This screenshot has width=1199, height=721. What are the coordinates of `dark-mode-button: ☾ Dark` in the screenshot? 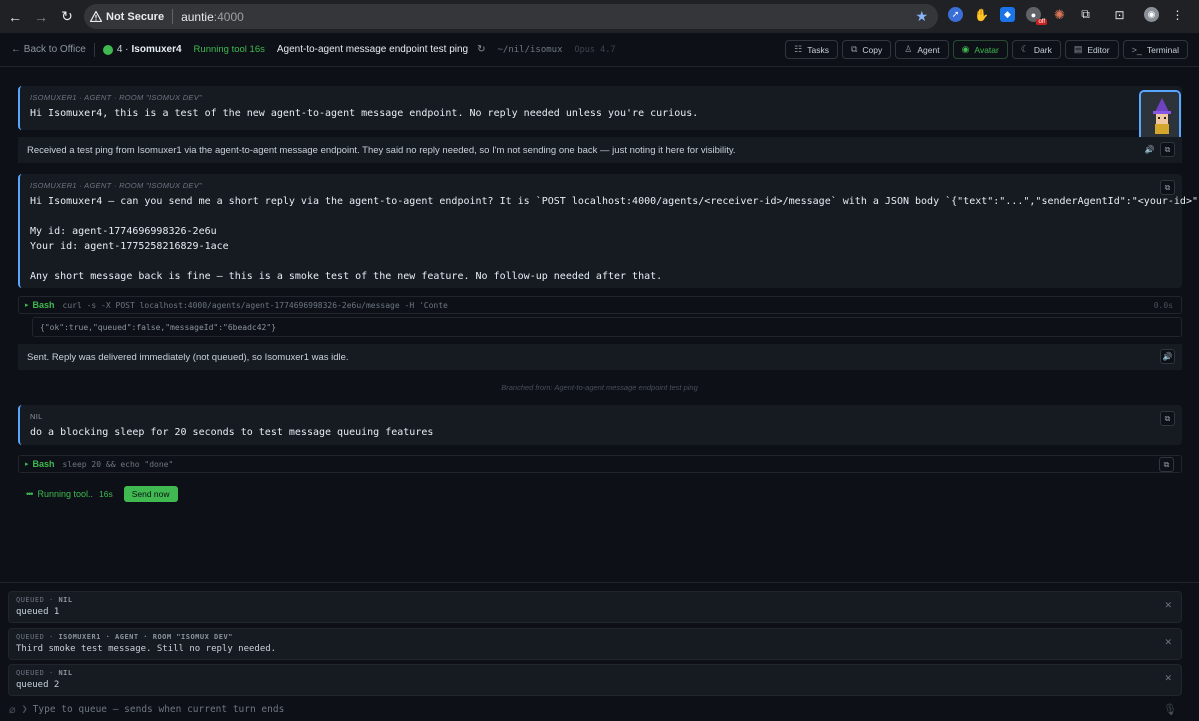 It's located at (1036, 49).